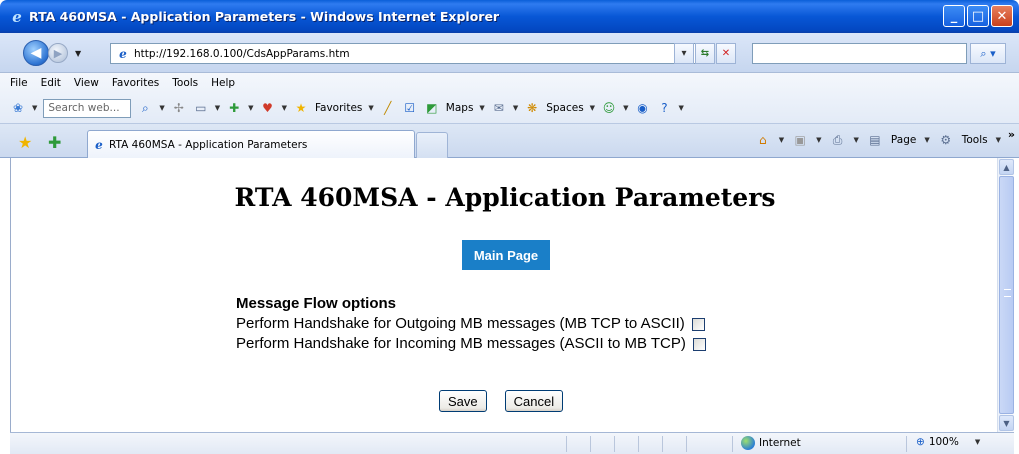 Image resolution: width=1019 pixels, height=454 pixels. Describe the element at coordinates (388, 108) in the screenshot. I see `pen-icon: ╱` at that location.